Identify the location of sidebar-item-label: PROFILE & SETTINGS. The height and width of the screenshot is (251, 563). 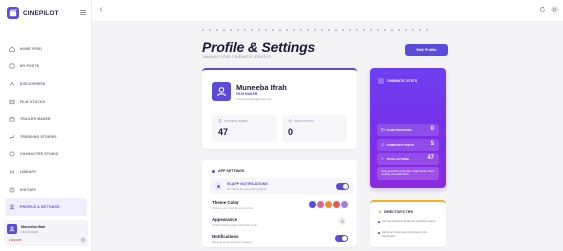
(40, 207).